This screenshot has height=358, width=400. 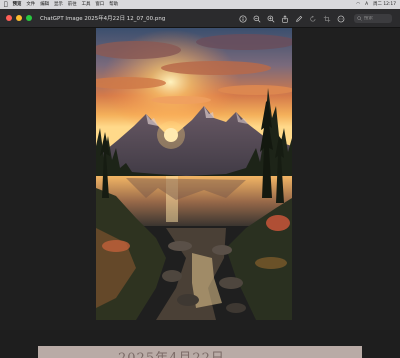 I want to click on crop-icon, so click(x=326, y=18).